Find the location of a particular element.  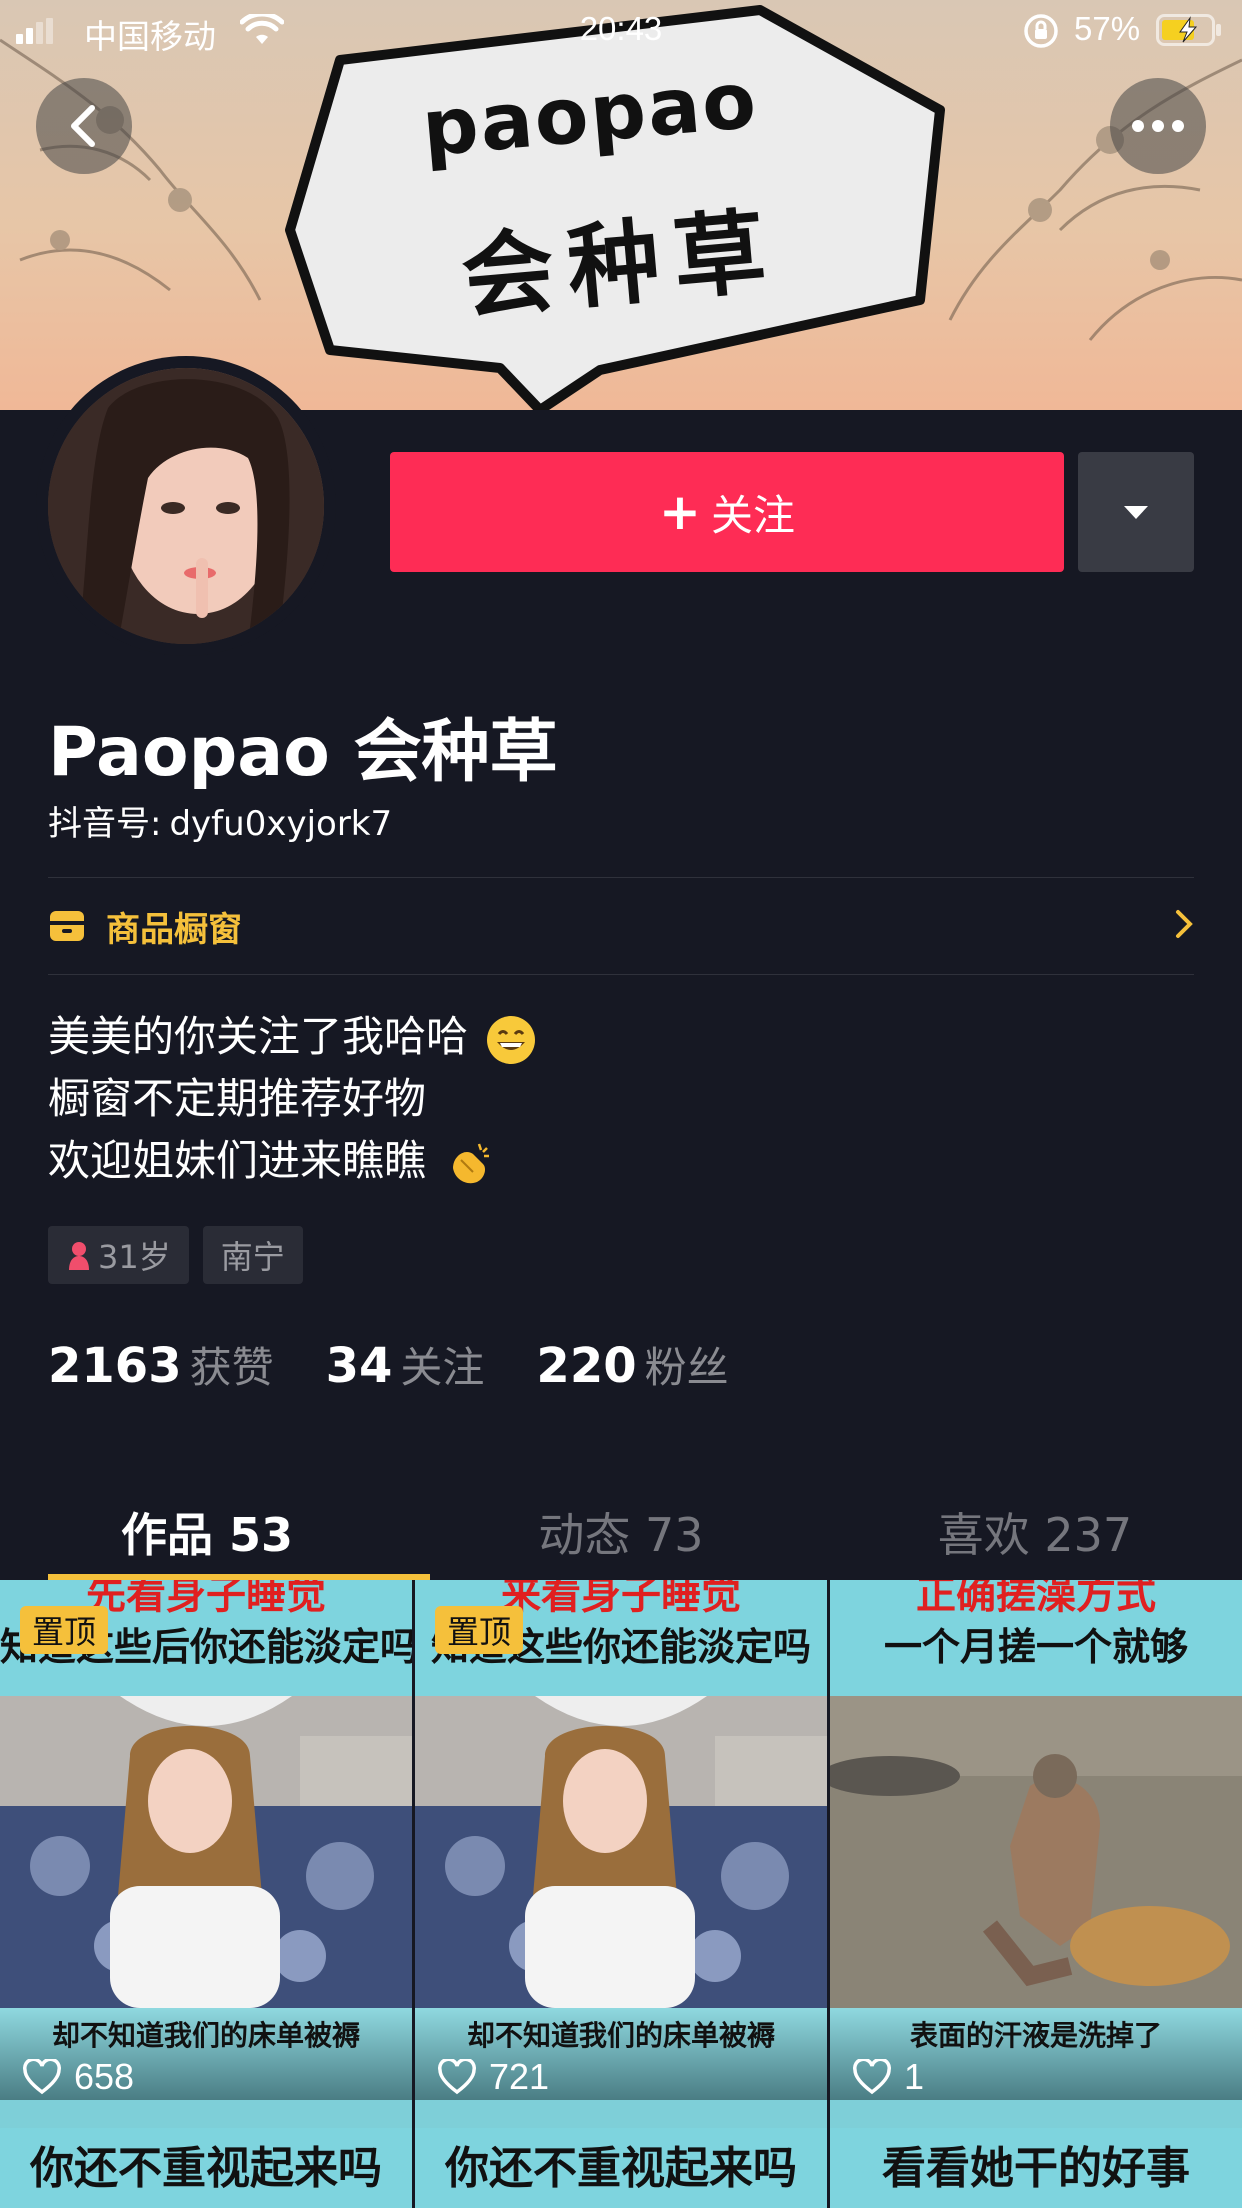

content-tabs: 作品 53 动态 73 喜欢 237 is located at coordinates (621, 1532).